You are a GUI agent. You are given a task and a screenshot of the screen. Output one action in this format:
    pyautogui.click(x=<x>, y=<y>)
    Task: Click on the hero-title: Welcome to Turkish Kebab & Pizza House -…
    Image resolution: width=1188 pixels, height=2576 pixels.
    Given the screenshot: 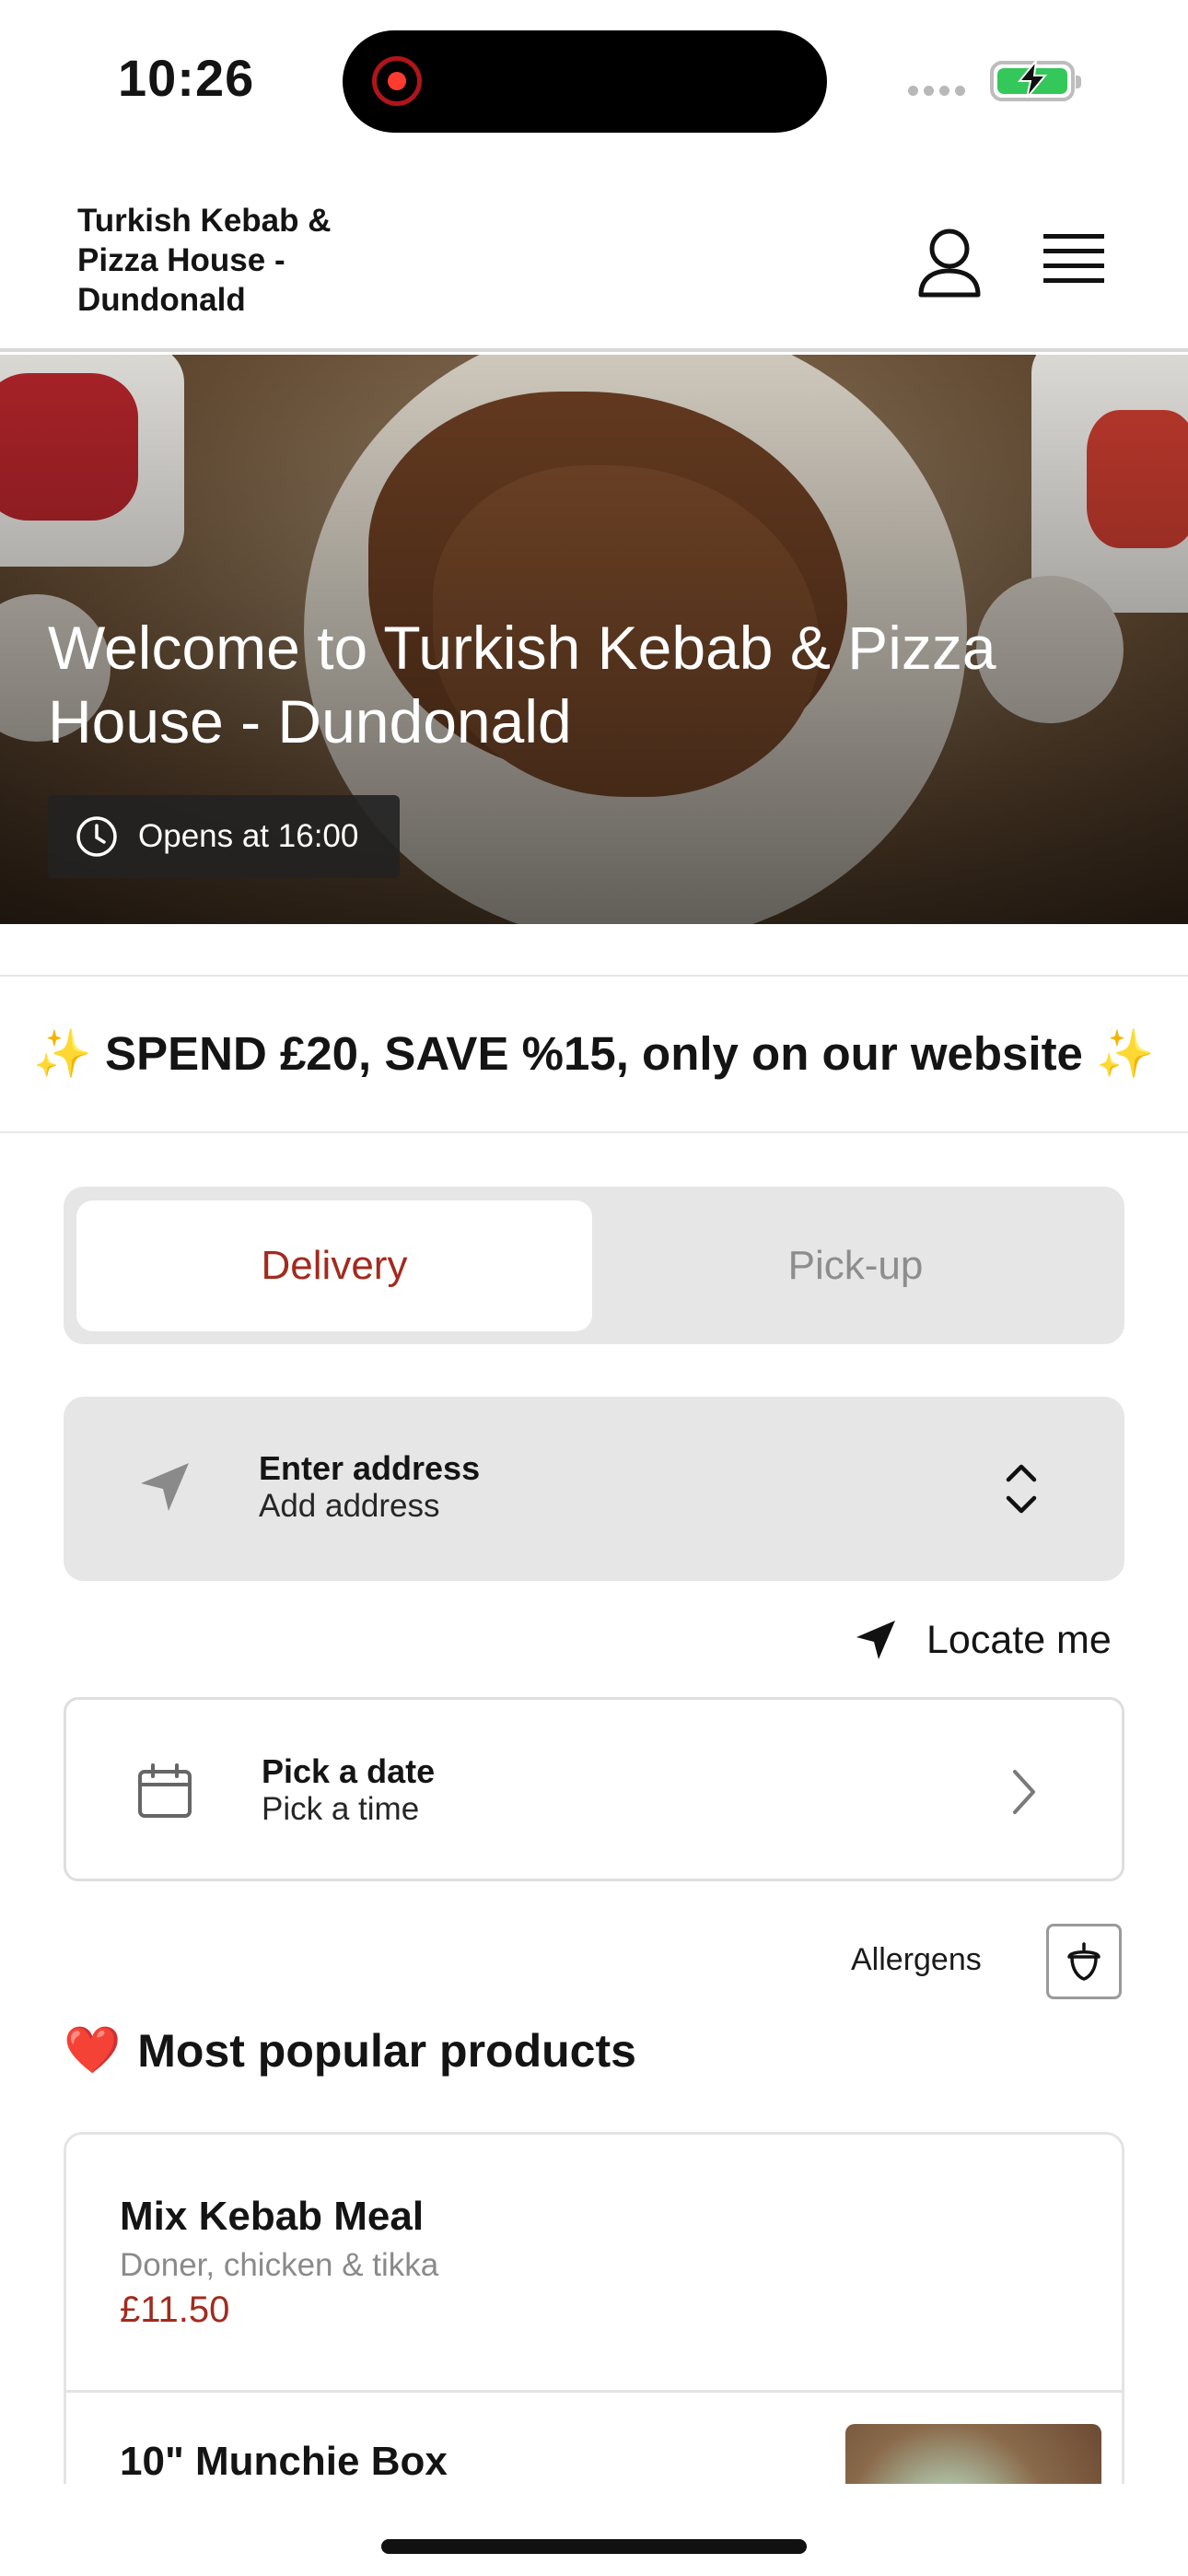 What is the action you would take?
    pyautogui.click(x=522, y=684)
    